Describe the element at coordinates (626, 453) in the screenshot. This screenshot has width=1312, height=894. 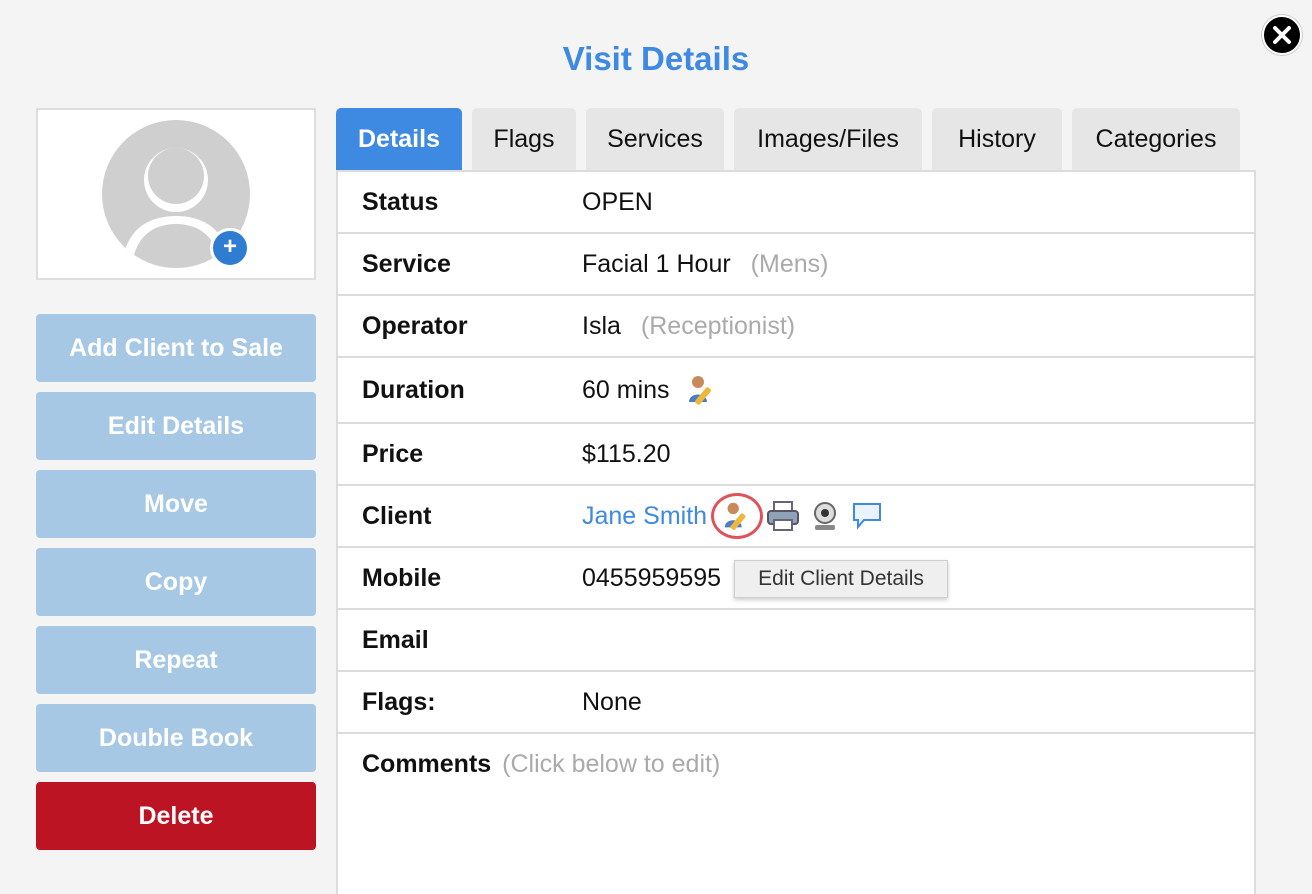
I see `price-value: $115.20` at that location.